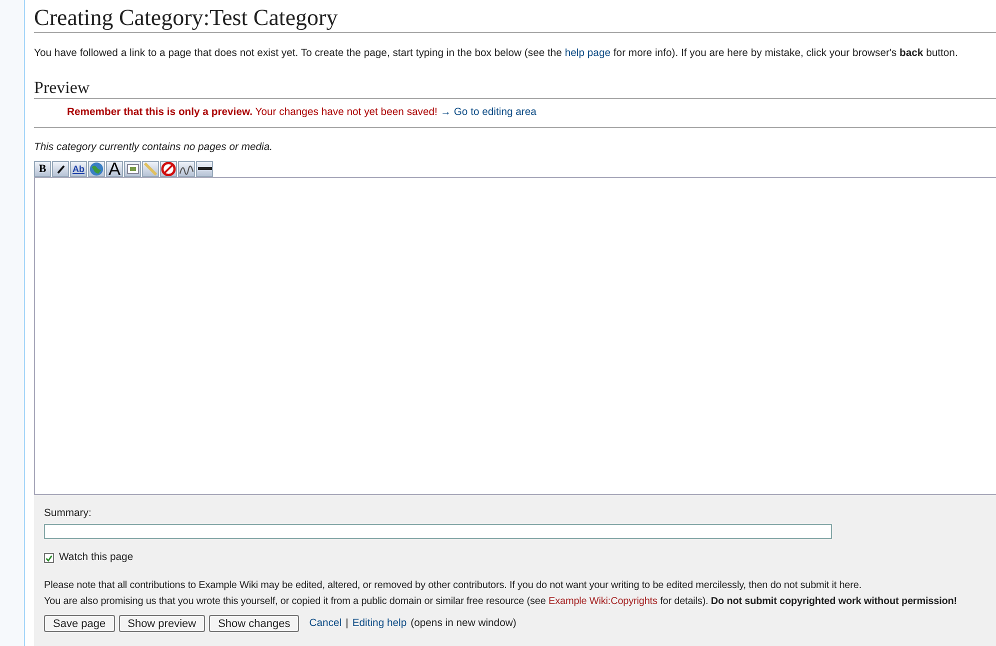 The width and height of the screenshot is (996, 646). Describe the element at coordinates (252, 112) in the screenshot. I see `preview-warning: Remember that this is only a preview. Your changes have not yet been saved!` at that location.